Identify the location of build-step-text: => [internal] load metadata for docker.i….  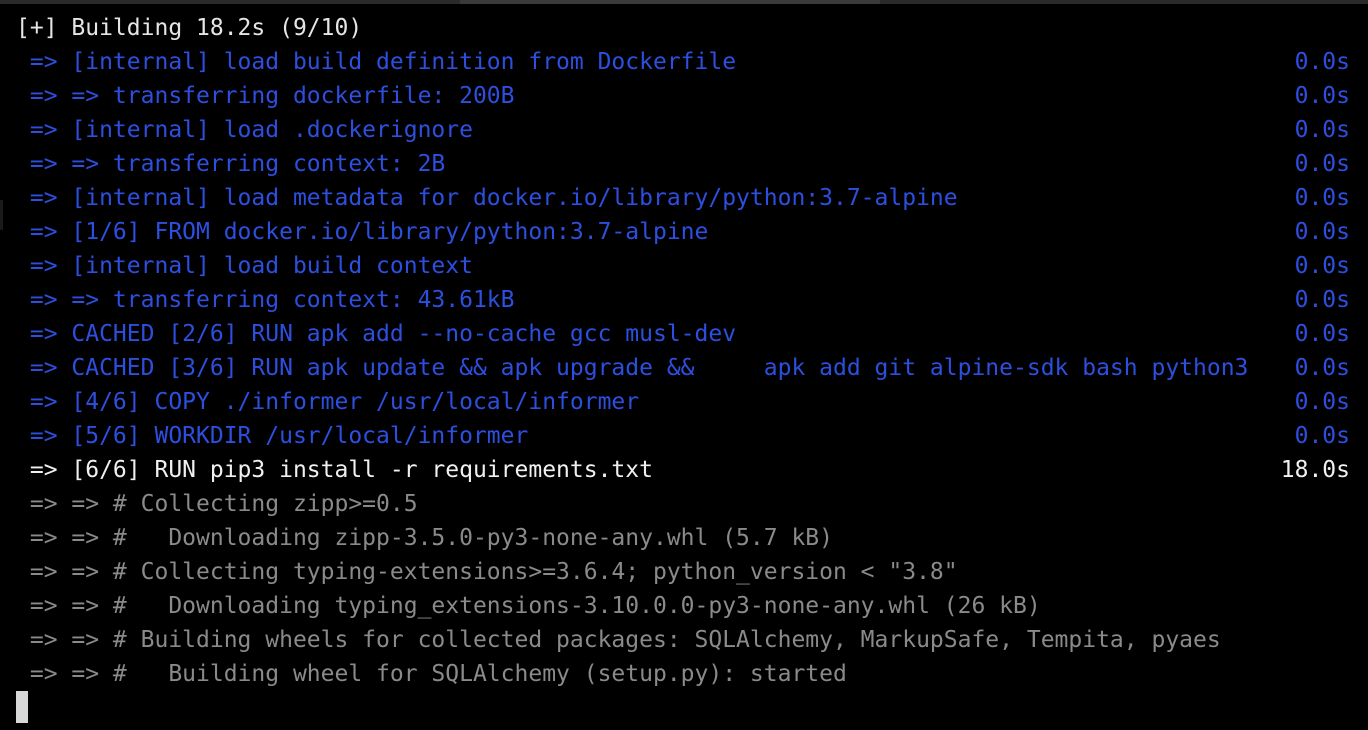
(487, 198).